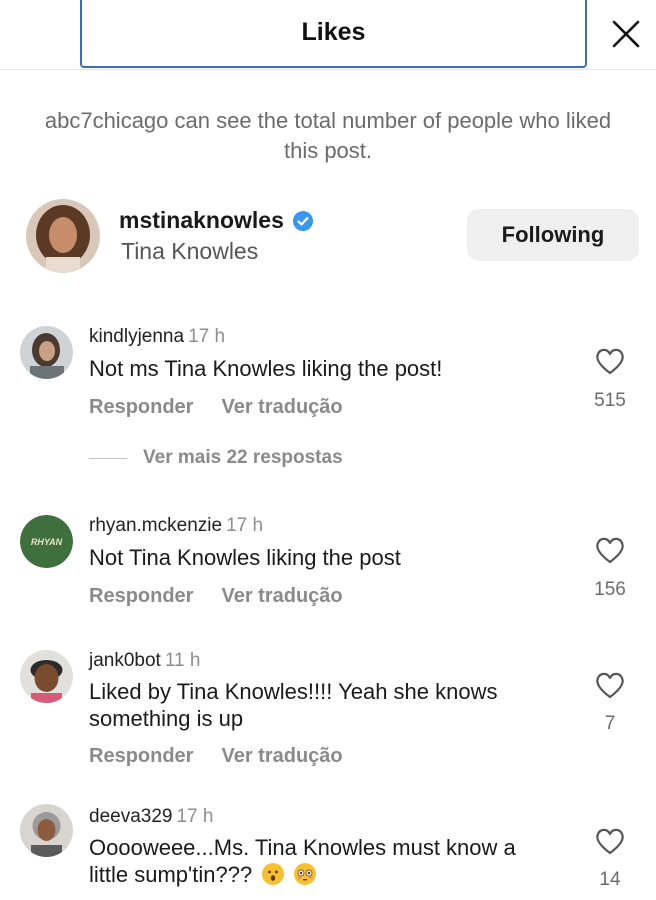  What do you see at coordinates (108, 458) in the screenshot?
I see `divider` at bounding box center [108, 458].